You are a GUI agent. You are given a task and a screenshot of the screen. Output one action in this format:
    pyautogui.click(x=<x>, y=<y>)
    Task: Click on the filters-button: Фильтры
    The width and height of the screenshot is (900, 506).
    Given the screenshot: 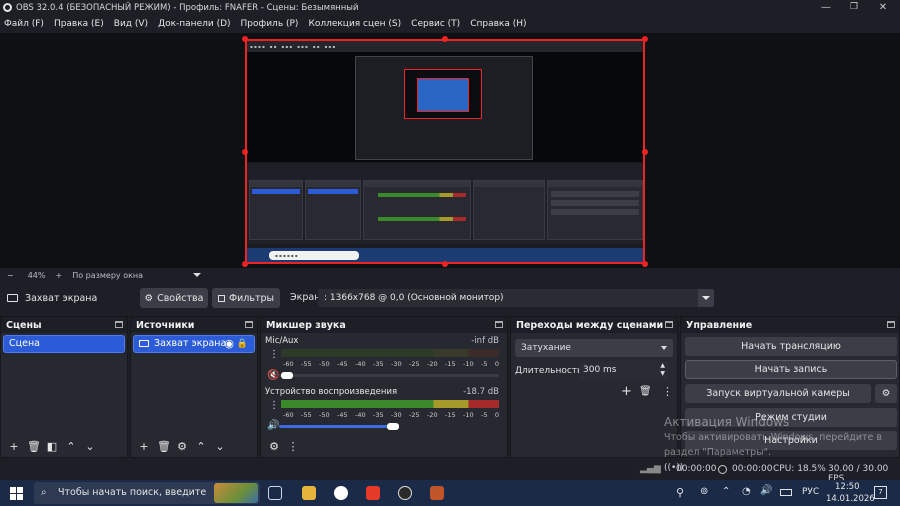 What is the action you would take?
    pyautogui.click(x=246, y=298)
    